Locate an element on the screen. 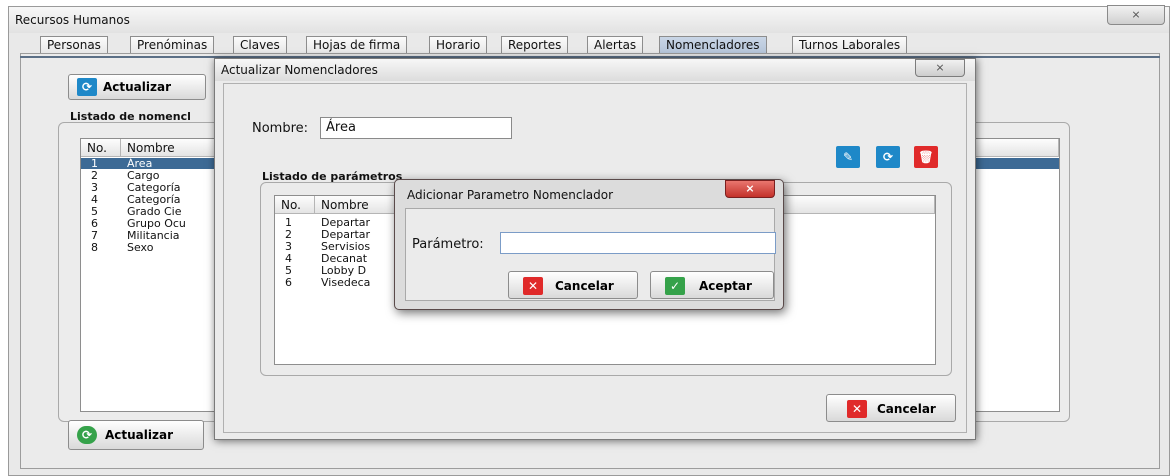 This screenshot has width=1176, height=476. row-name: Lobby D is located at coordinates (344, 270).